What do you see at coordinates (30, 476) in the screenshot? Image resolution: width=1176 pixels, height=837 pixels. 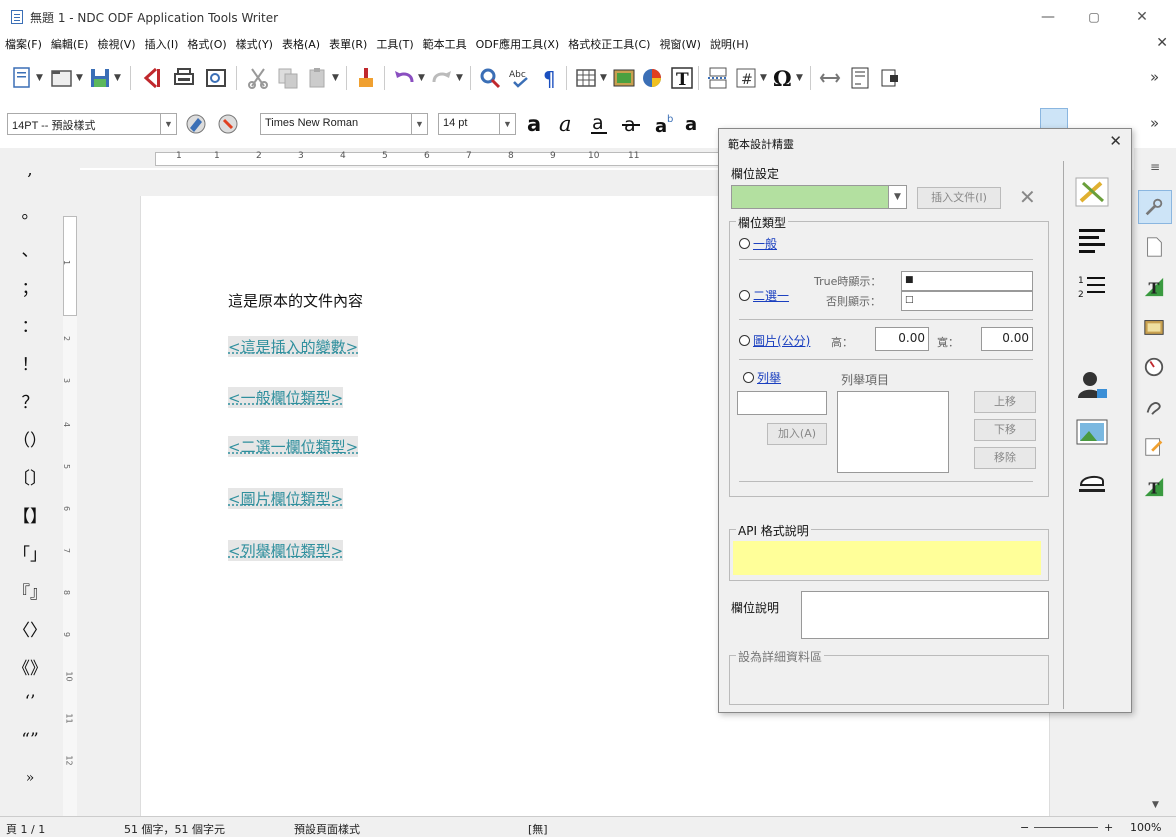 I see `symbol-tortoise-brackets: 〔〕` at bounding box center [30, 476].